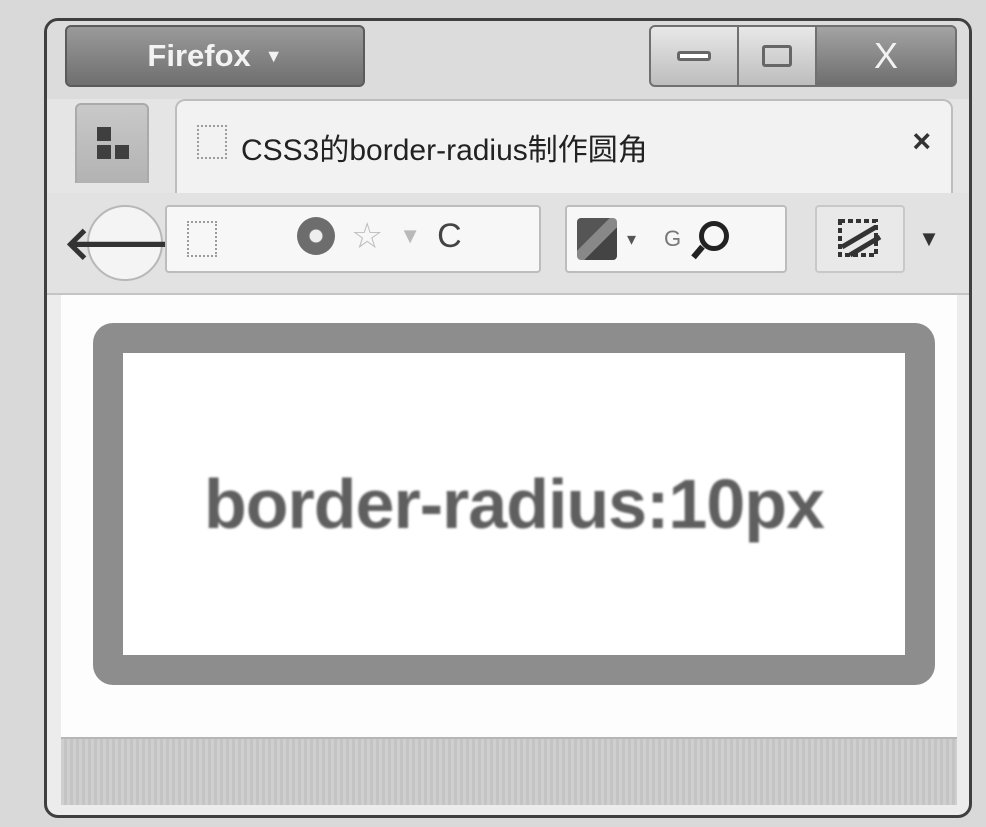  I want to click on url-bar: ☆ ▼ C, so click(353, 239).